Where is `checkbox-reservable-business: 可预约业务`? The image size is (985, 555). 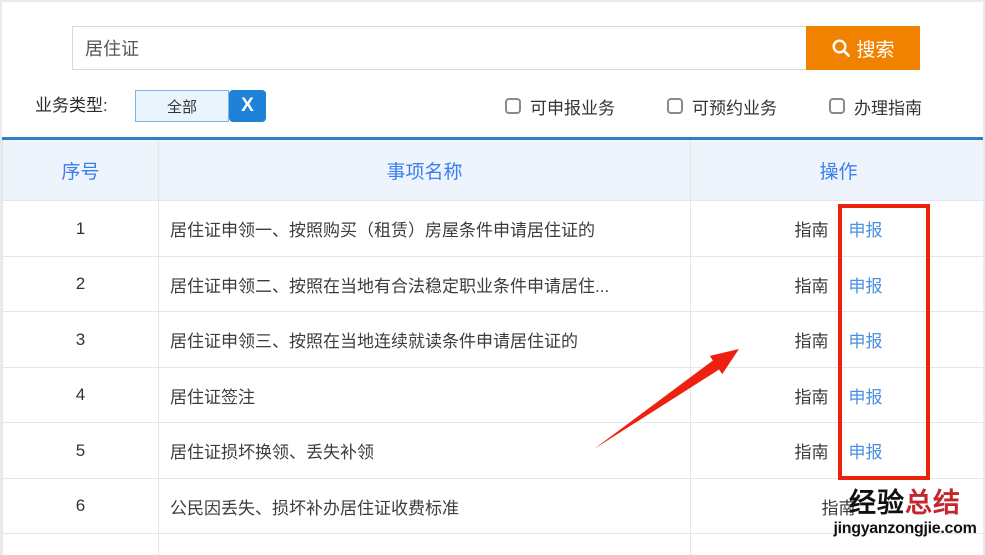 checkbox-reservable-business: 可预约业务 is located at coordinates (722, 106).